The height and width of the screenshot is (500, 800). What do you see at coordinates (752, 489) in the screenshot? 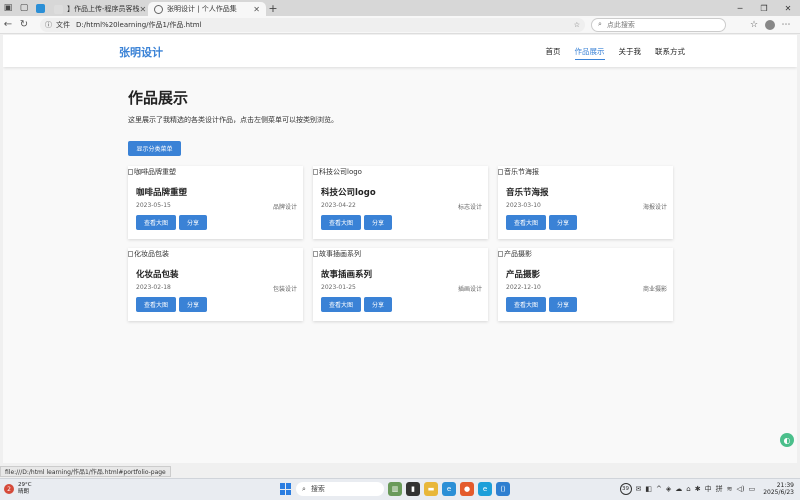
I see `battery-icon: ▭` at bounding box center [752, 489].